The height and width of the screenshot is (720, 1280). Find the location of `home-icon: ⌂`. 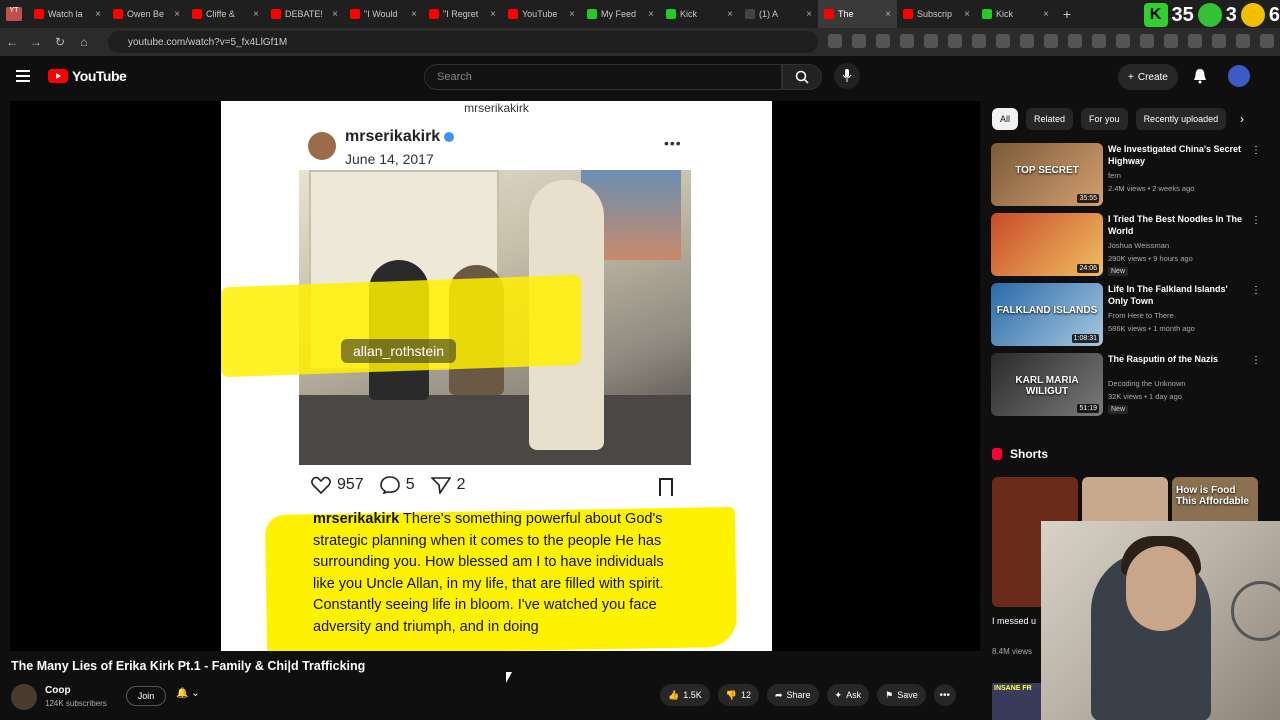

home-icon: ⌂ is located at coordinates (84, 42).